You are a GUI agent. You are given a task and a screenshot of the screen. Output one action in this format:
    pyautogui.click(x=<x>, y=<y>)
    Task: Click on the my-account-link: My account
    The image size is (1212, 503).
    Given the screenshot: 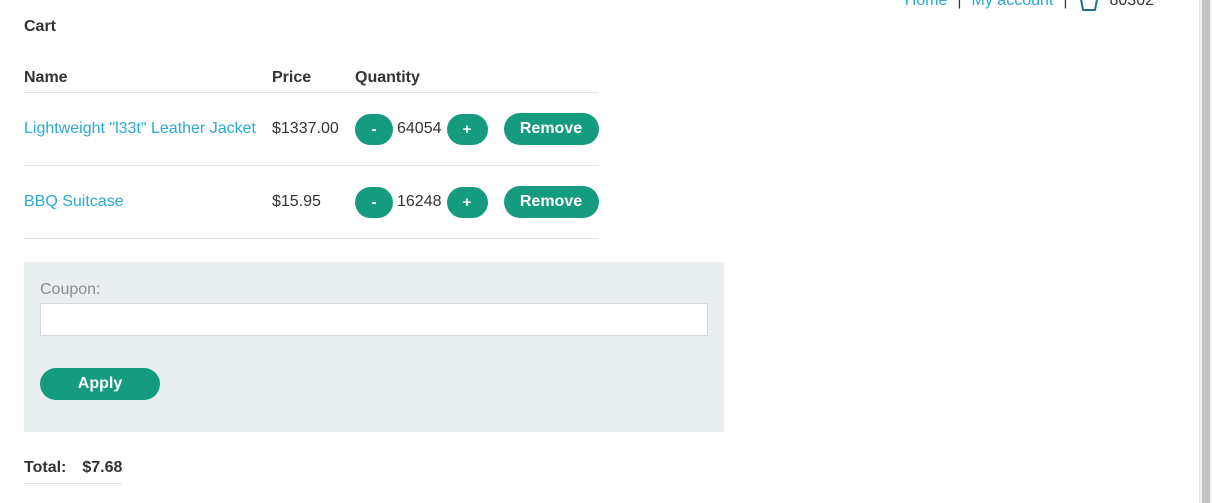 What is the action you would take?
    pyautogui.click(x=1013, y=5)
    